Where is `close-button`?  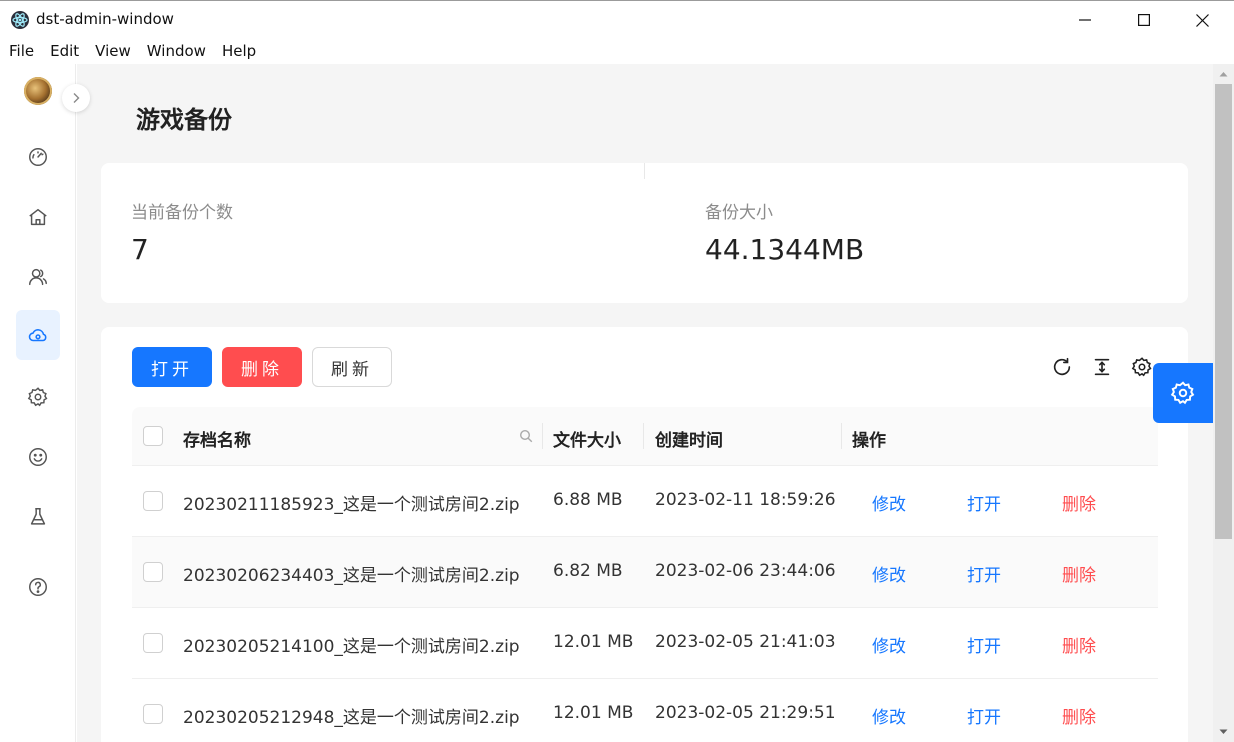
close-button is located at coordinates (1202, 20).